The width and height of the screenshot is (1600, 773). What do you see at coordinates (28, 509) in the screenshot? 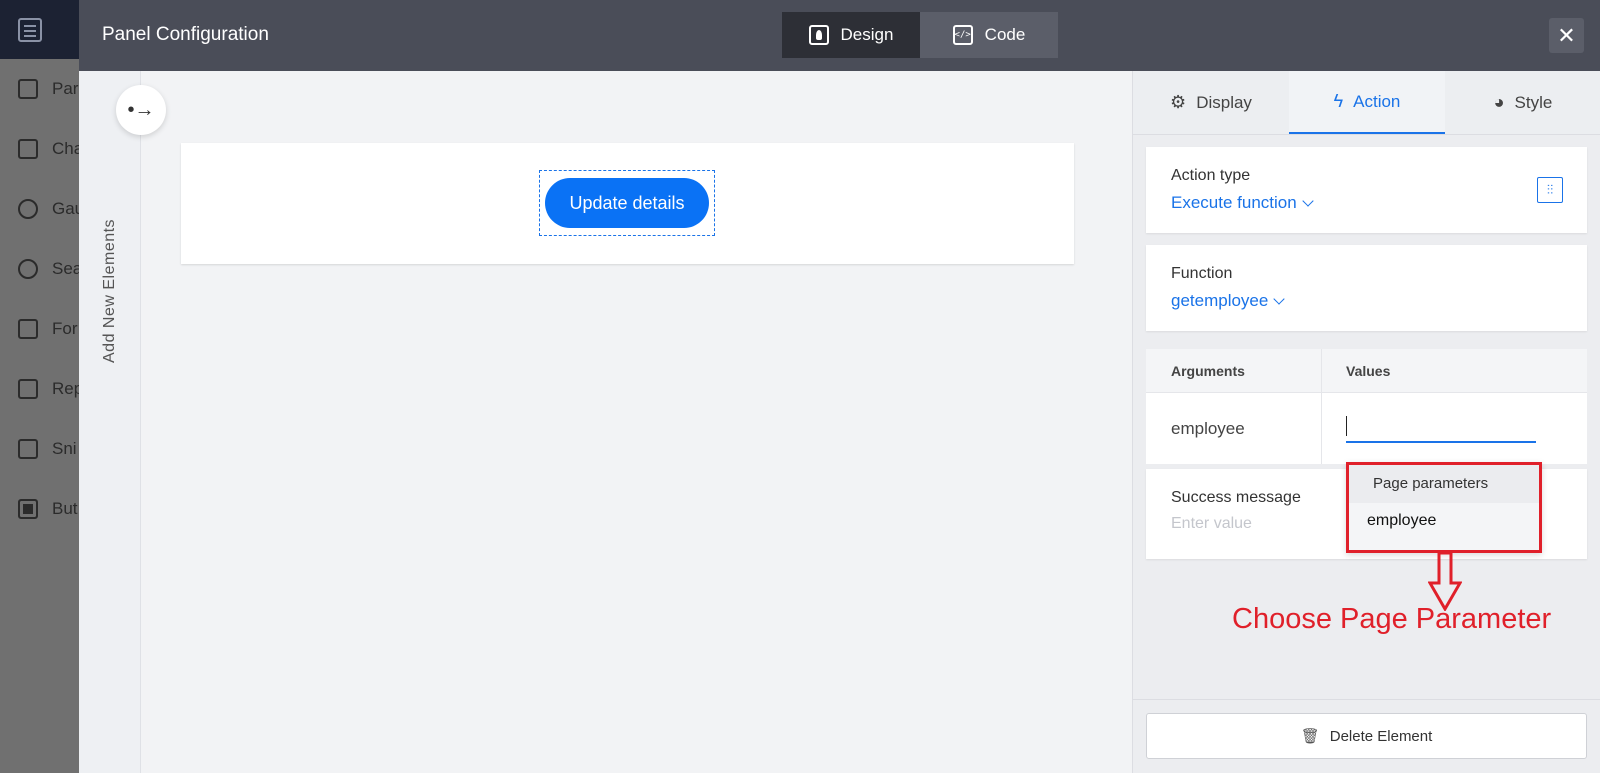
I see `button-icon` at bounding box center [28, 509].